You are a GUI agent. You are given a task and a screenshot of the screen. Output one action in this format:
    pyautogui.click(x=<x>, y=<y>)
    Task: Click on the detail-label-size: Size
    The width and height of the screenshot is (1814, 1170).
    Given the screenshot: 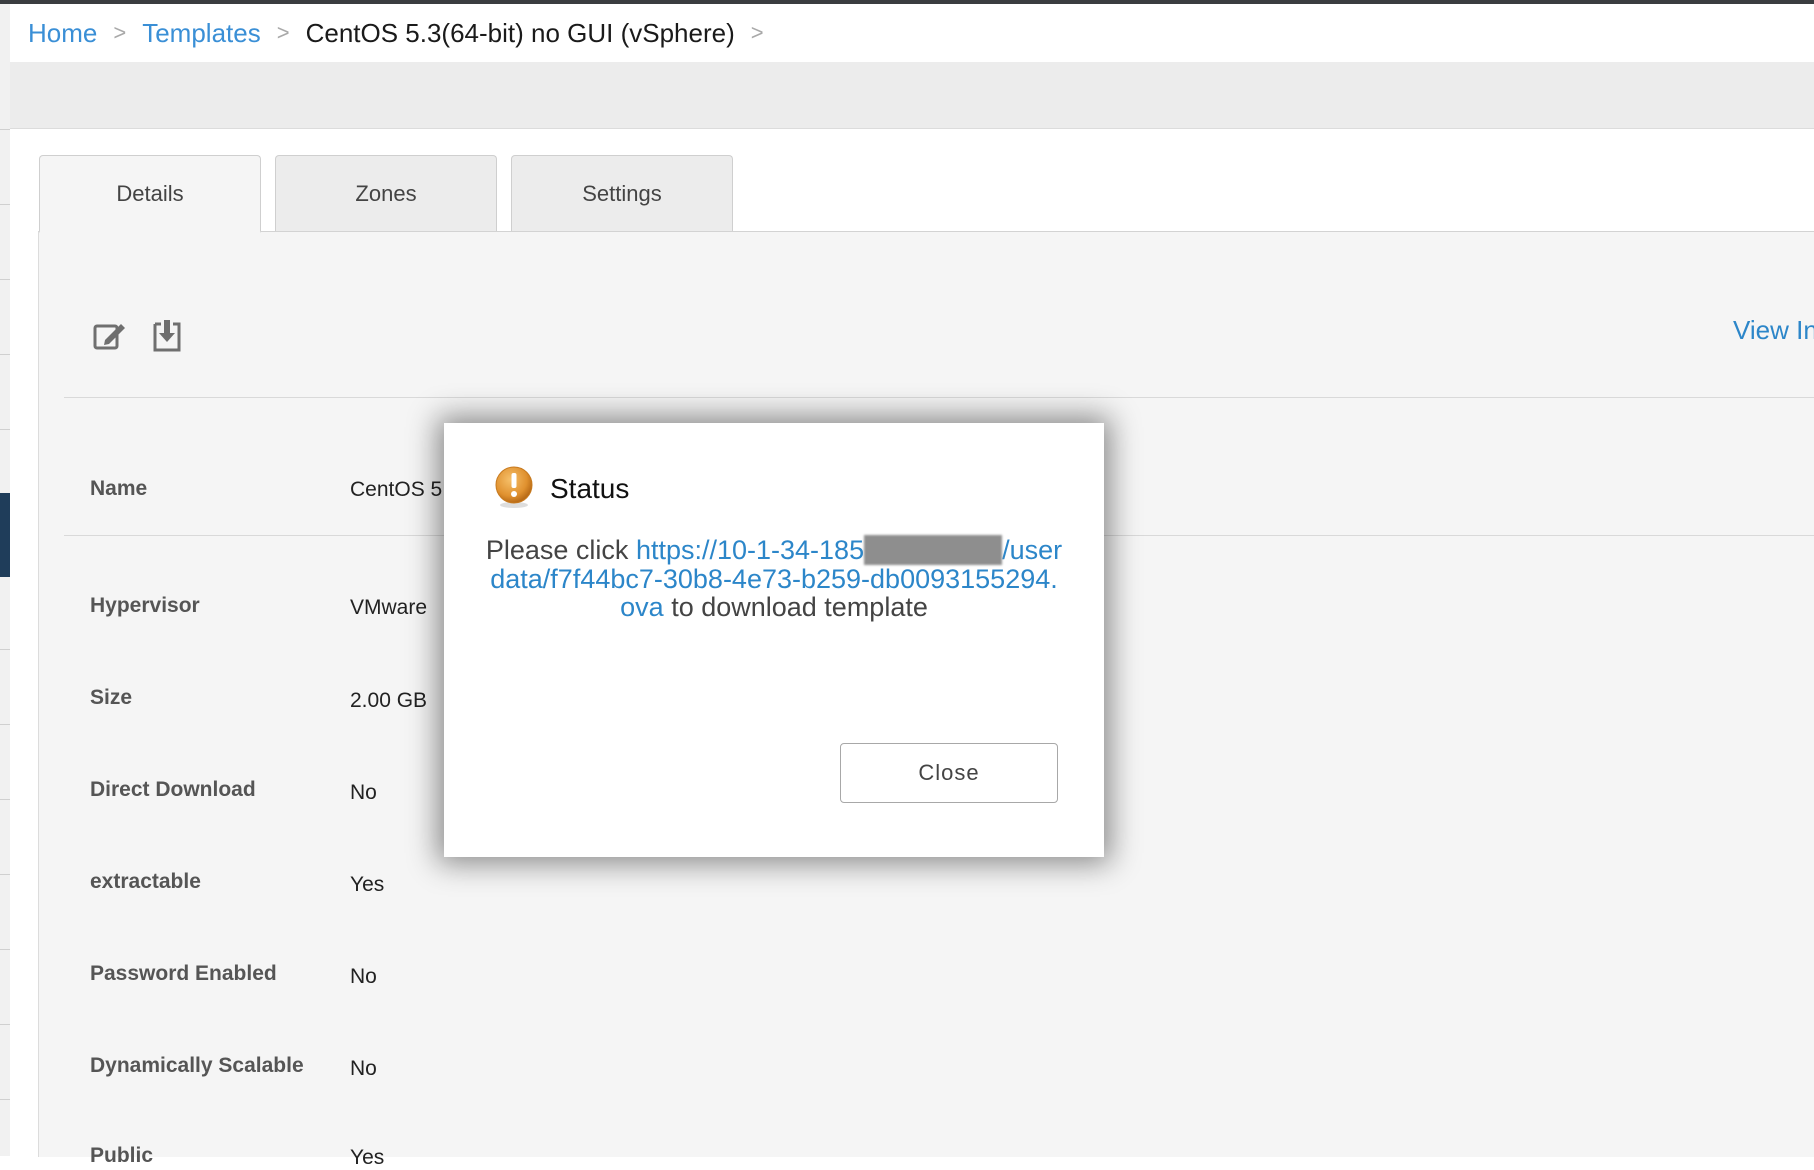 What is the action you would take?
    pyautogui.click(x=111, y=697)
    